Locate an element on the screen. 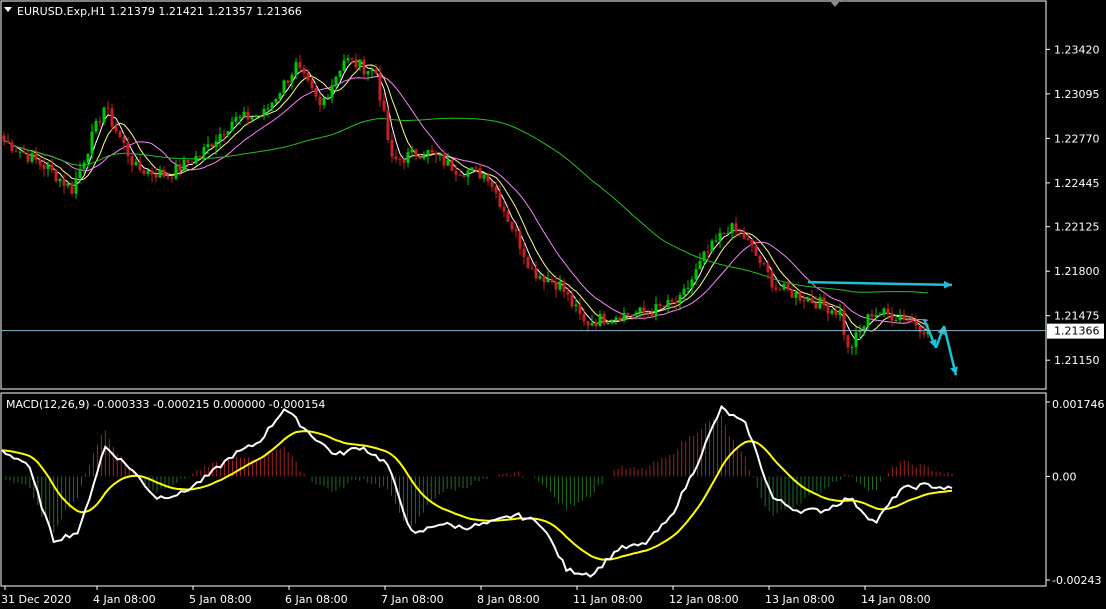 The image size is (1106, 609). price-axis-label: 1.21150 is located at coordinates (1077, 360).